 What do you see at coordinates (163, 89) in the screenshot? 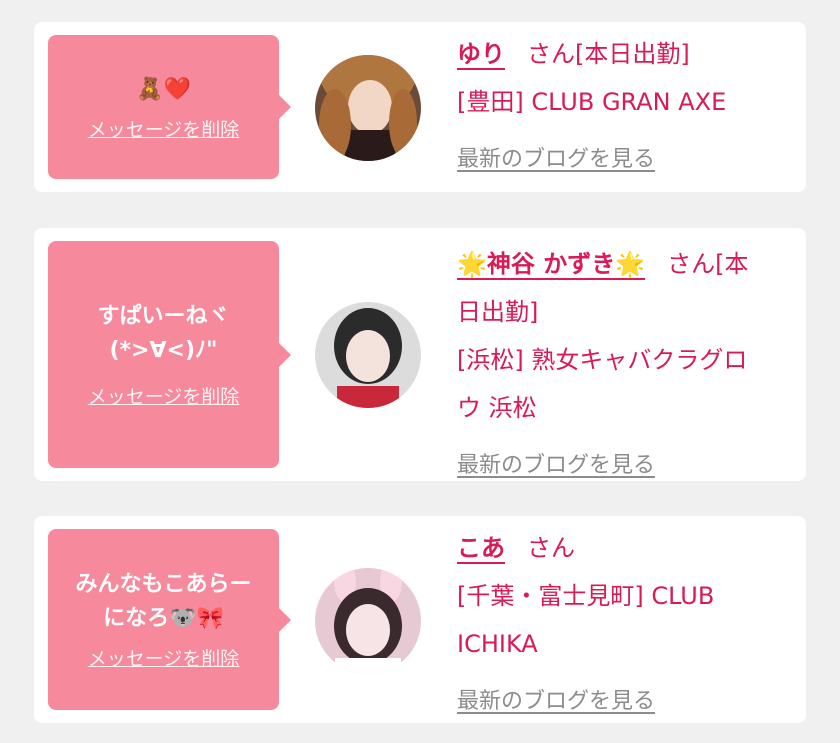
I see `message-text: 🧸❤️` at bounding box center [163, 89].